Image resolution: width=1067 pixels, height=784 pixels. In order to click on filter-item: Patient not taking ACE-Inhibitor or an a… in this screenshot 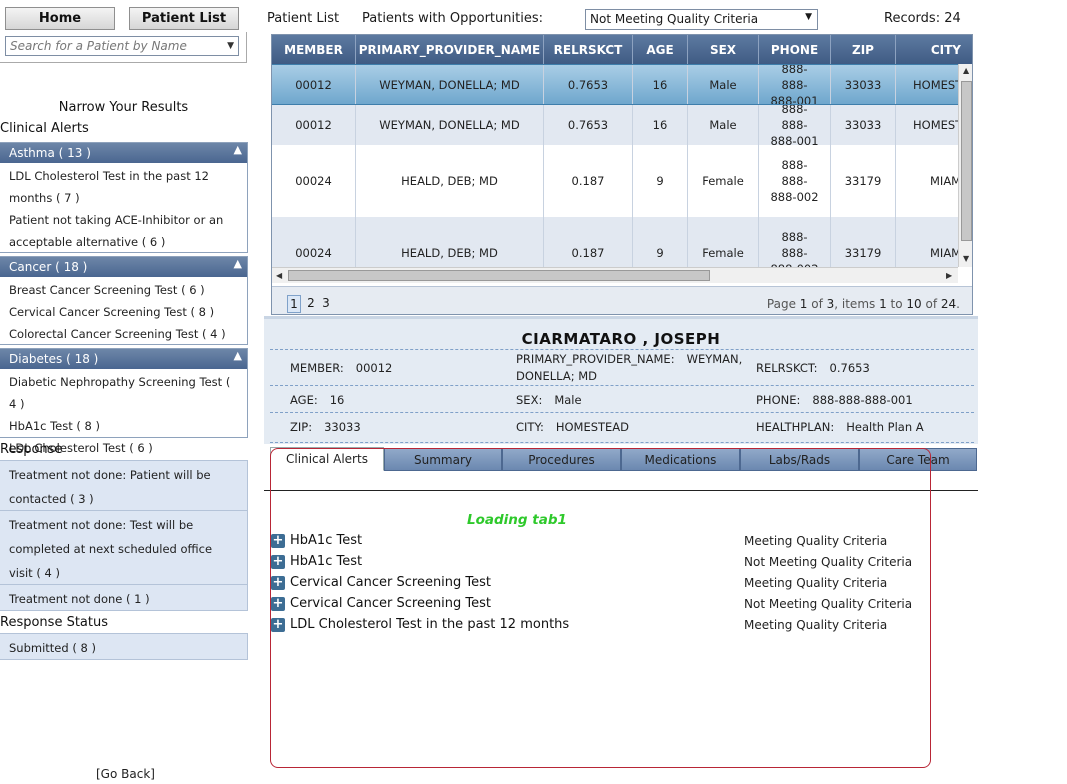, I will do `click(123, 231)`.